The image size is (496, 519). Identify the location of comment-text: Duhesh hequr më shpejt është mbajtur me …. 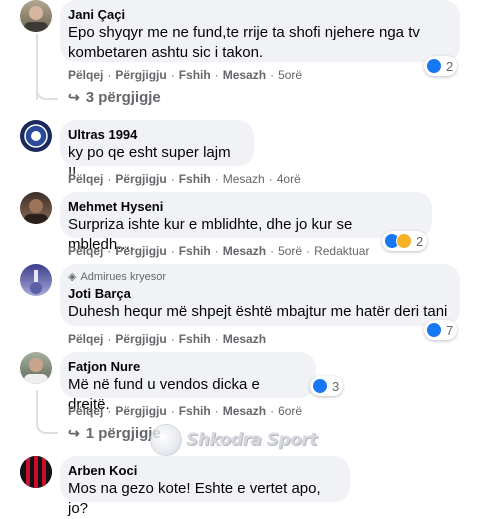
(258, 311).